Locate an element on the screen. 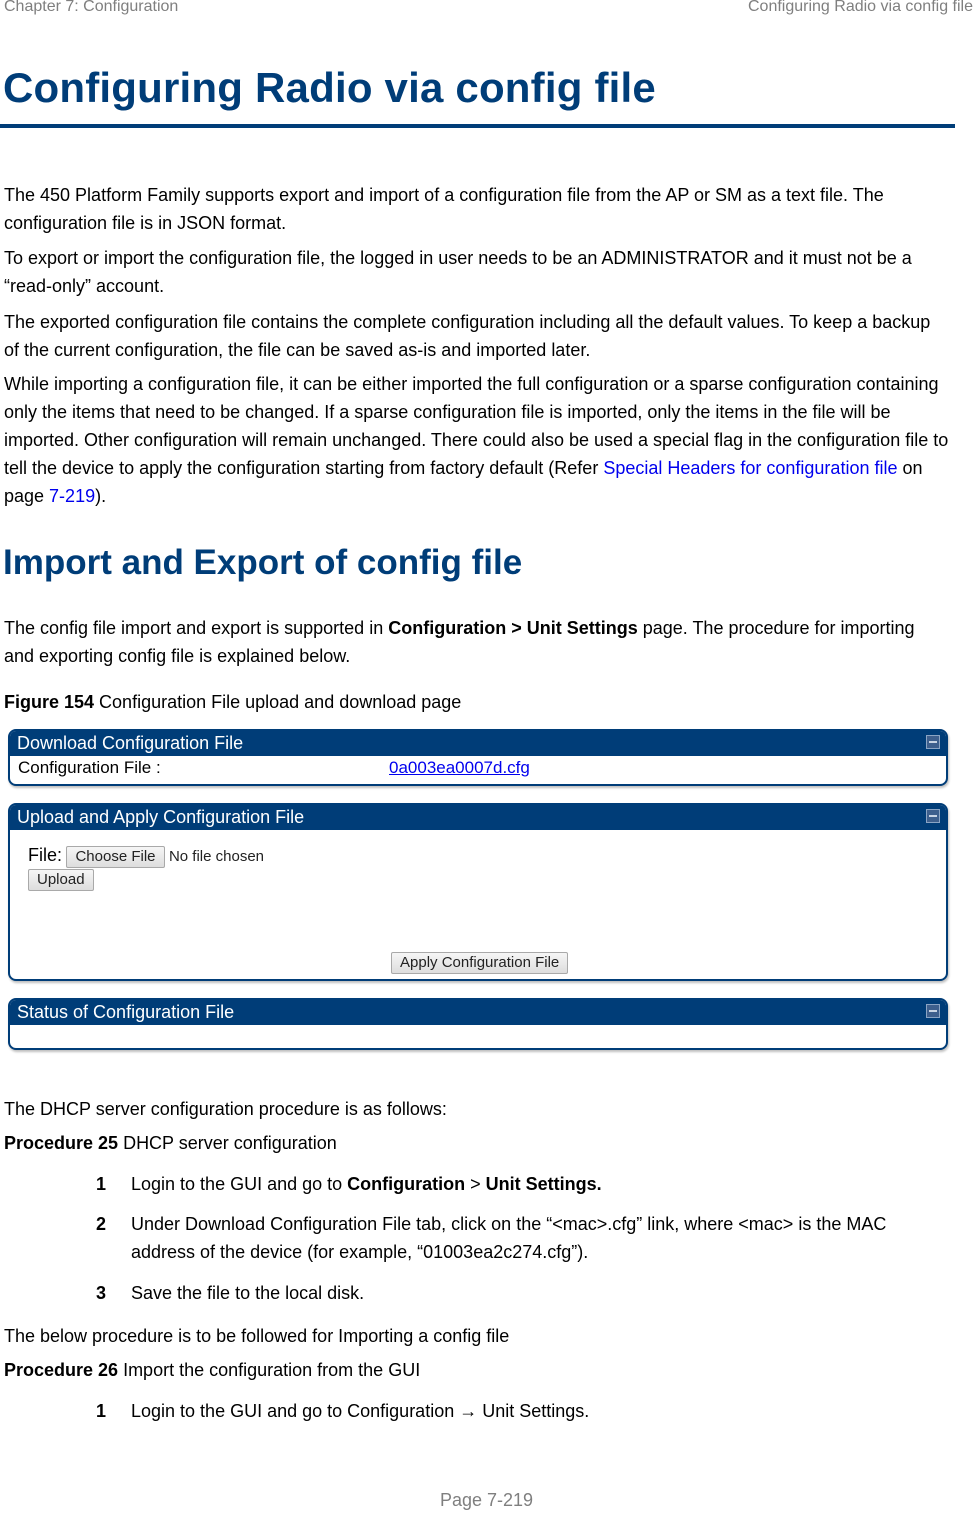 This screenshot has height=1514, width=973. config-file-download-link: 0a003ea0007d.cfg is located at coordinates (459, 768).